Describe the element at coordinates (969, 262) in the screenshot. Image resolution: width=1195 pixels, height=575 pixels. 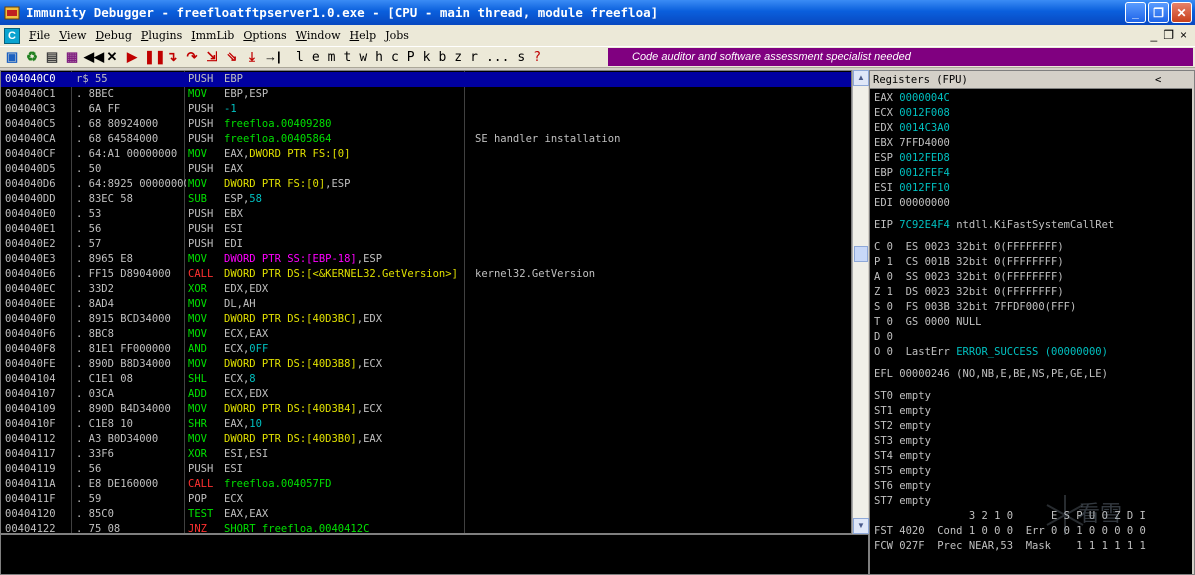
I see `register-line: P 1 CS 001B 32bit 0(FFFFFFFF)` at that location.